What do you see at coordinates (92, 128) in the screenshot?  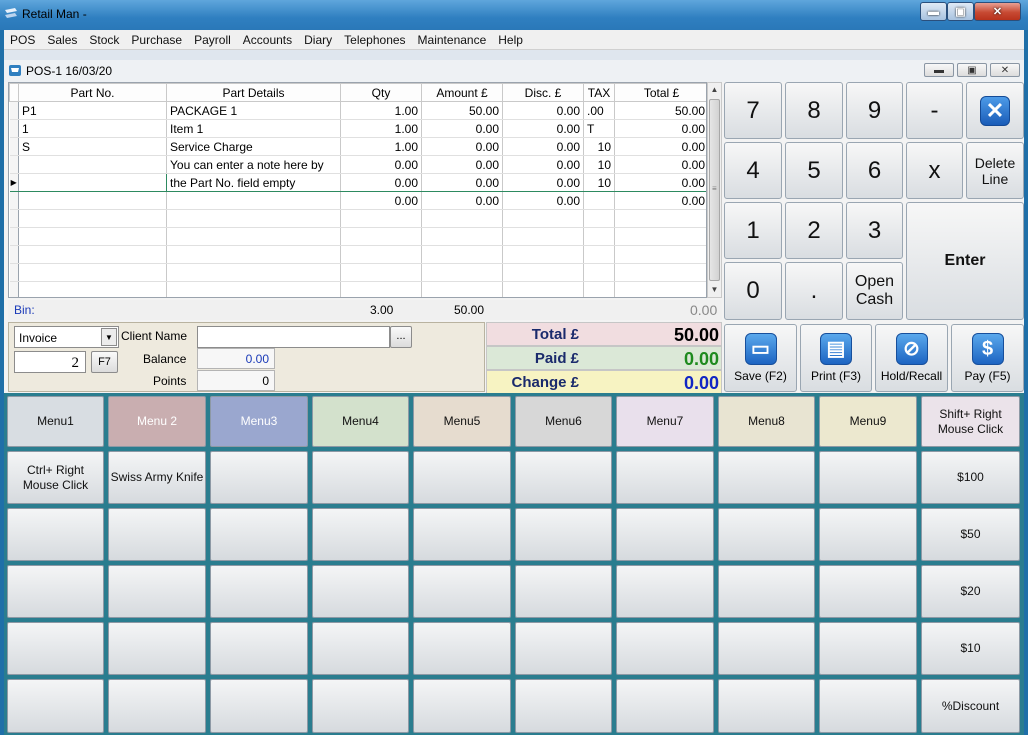 I see `cell-part-no: 1` at bounding box center [92, 128].